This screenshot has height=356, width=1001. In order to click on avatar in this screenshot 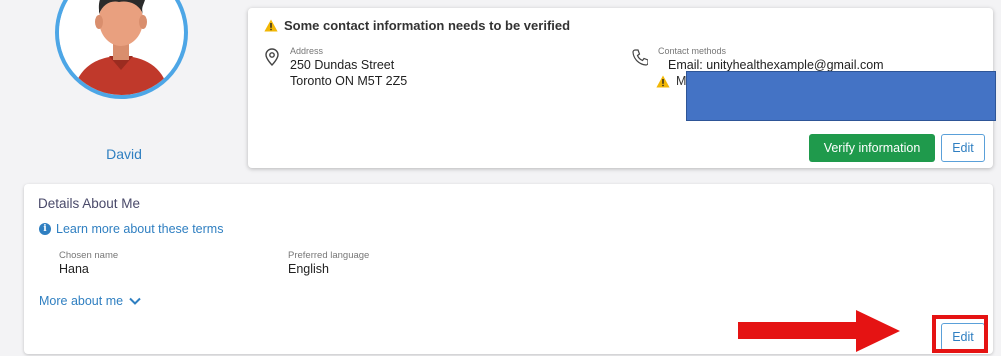, I will do `click(121, 49)`.